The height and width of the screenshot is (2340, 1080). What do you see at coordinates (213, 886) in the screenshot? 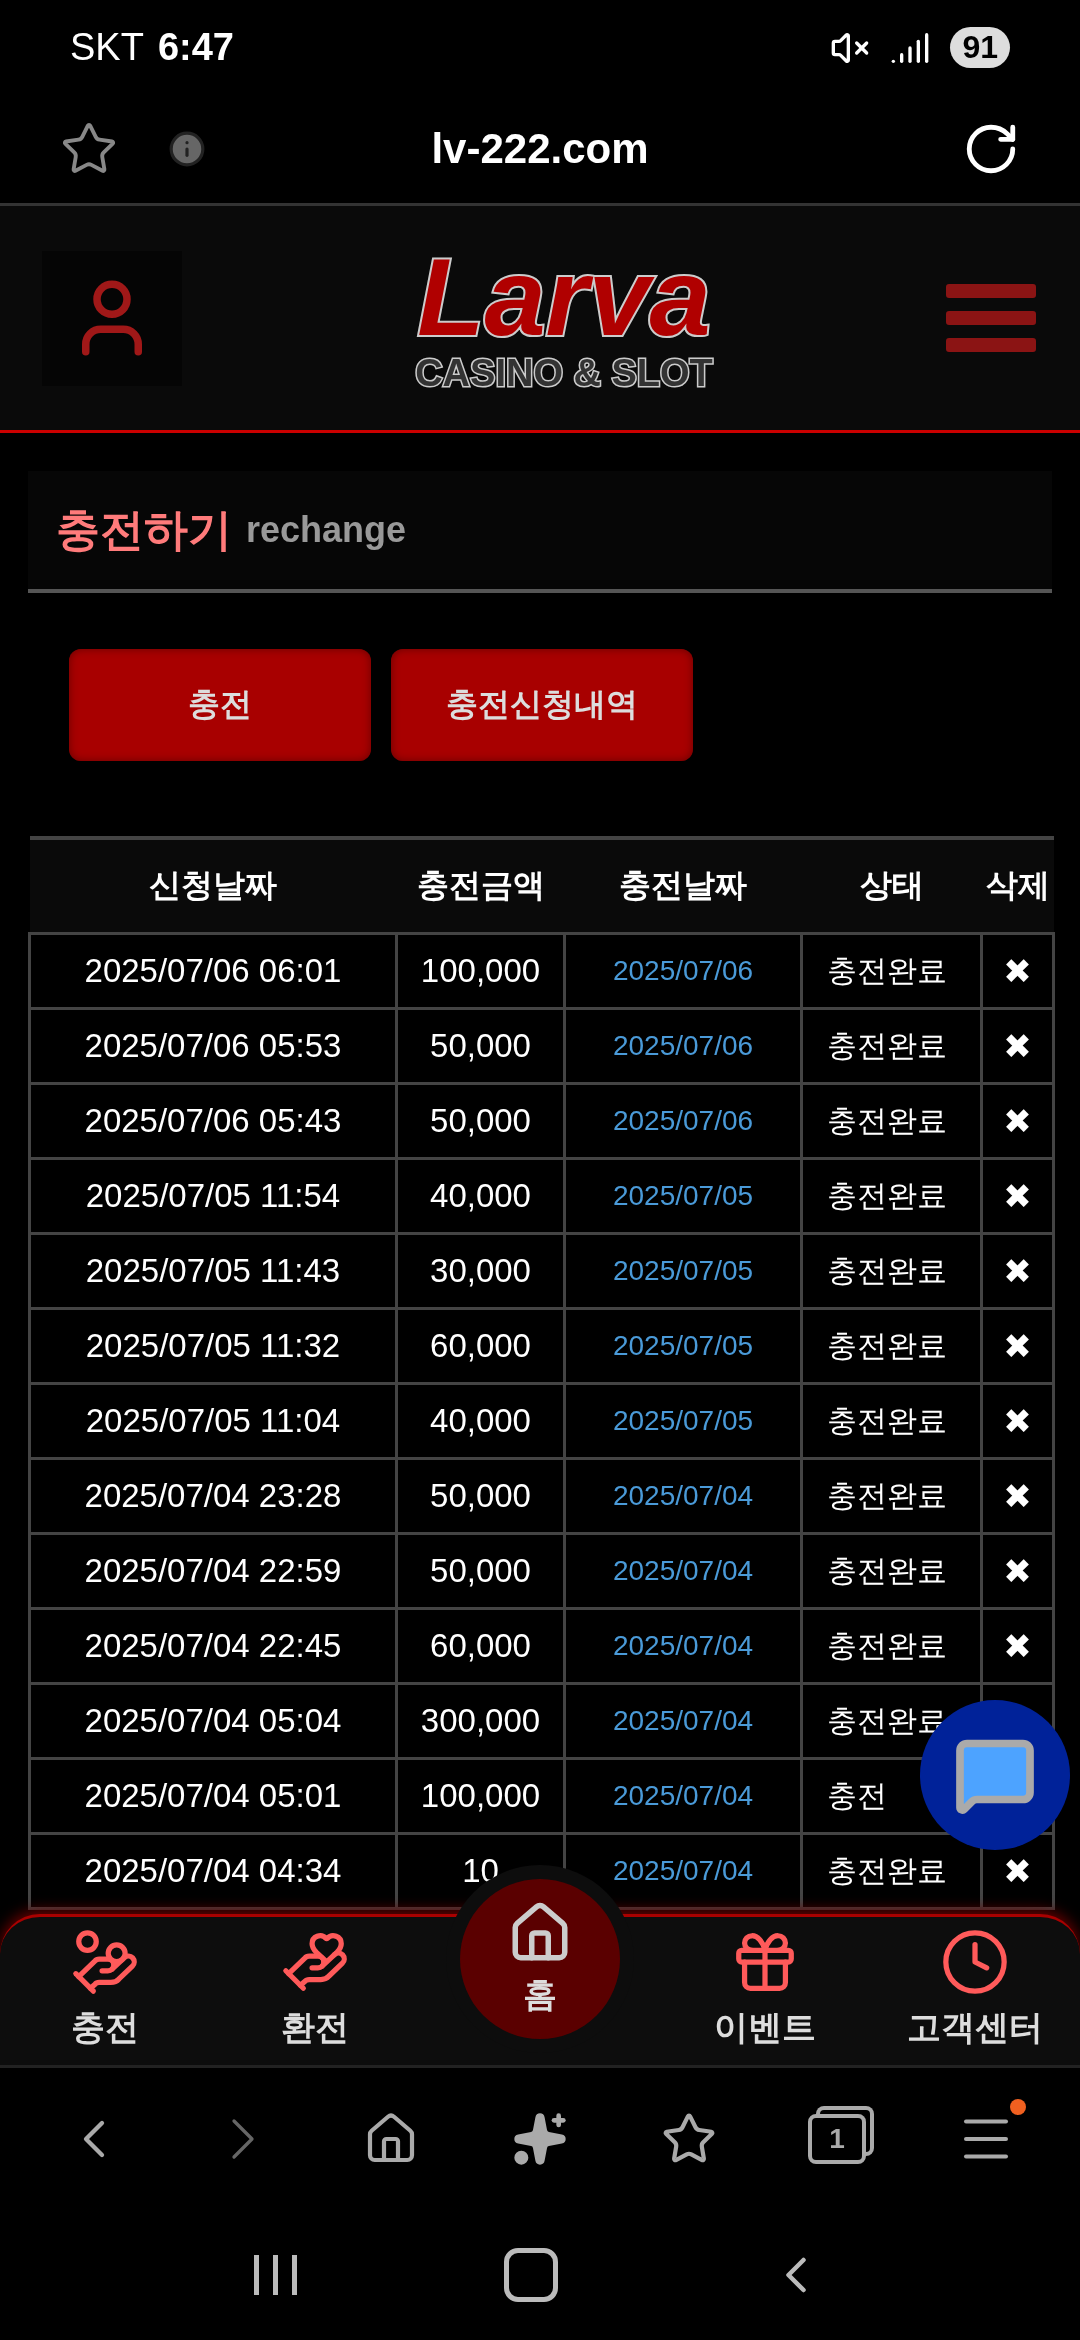
I see `column-header: 신청날짜` at bounding box center [213, 886].